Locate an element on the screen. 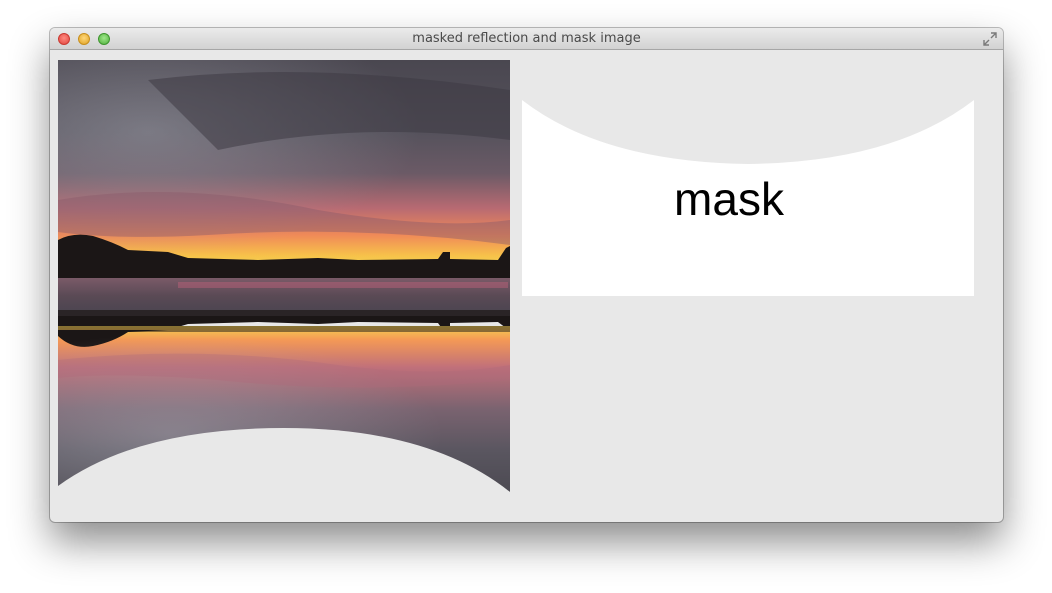  window-title: masked reflection and mask image is located at coordinates (526, 38).